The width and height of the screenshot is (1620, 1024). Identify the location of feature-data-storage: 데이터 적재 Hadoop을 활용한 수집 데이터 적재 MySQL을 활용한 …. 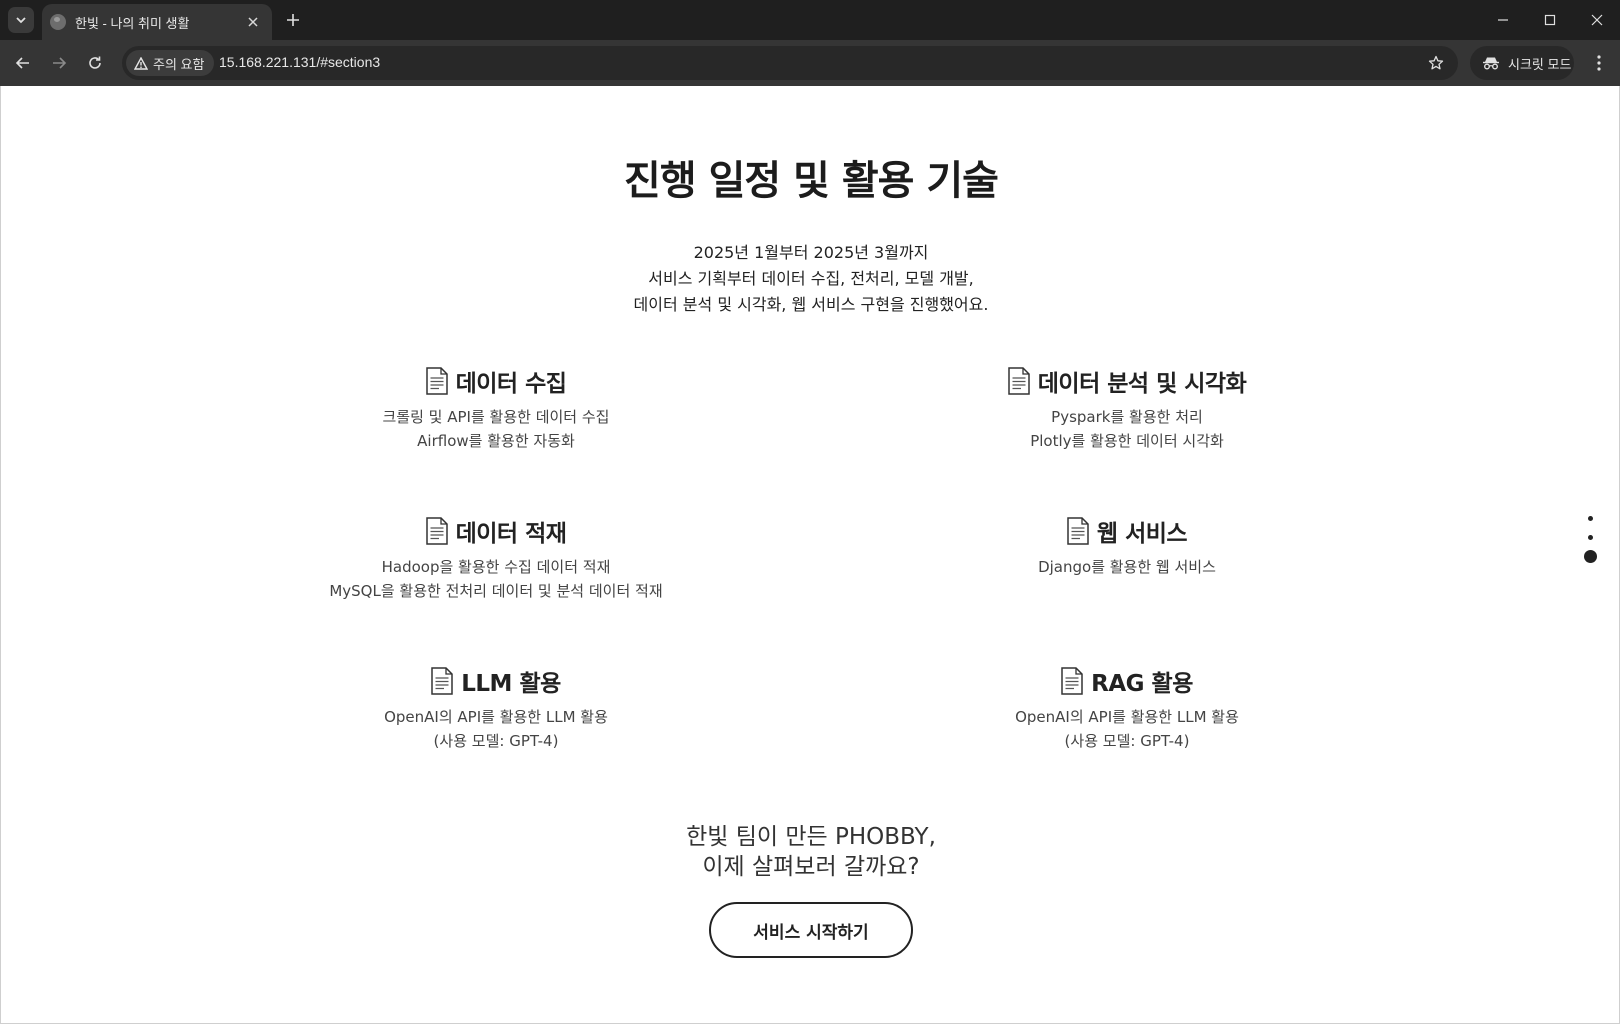
(496, 558).